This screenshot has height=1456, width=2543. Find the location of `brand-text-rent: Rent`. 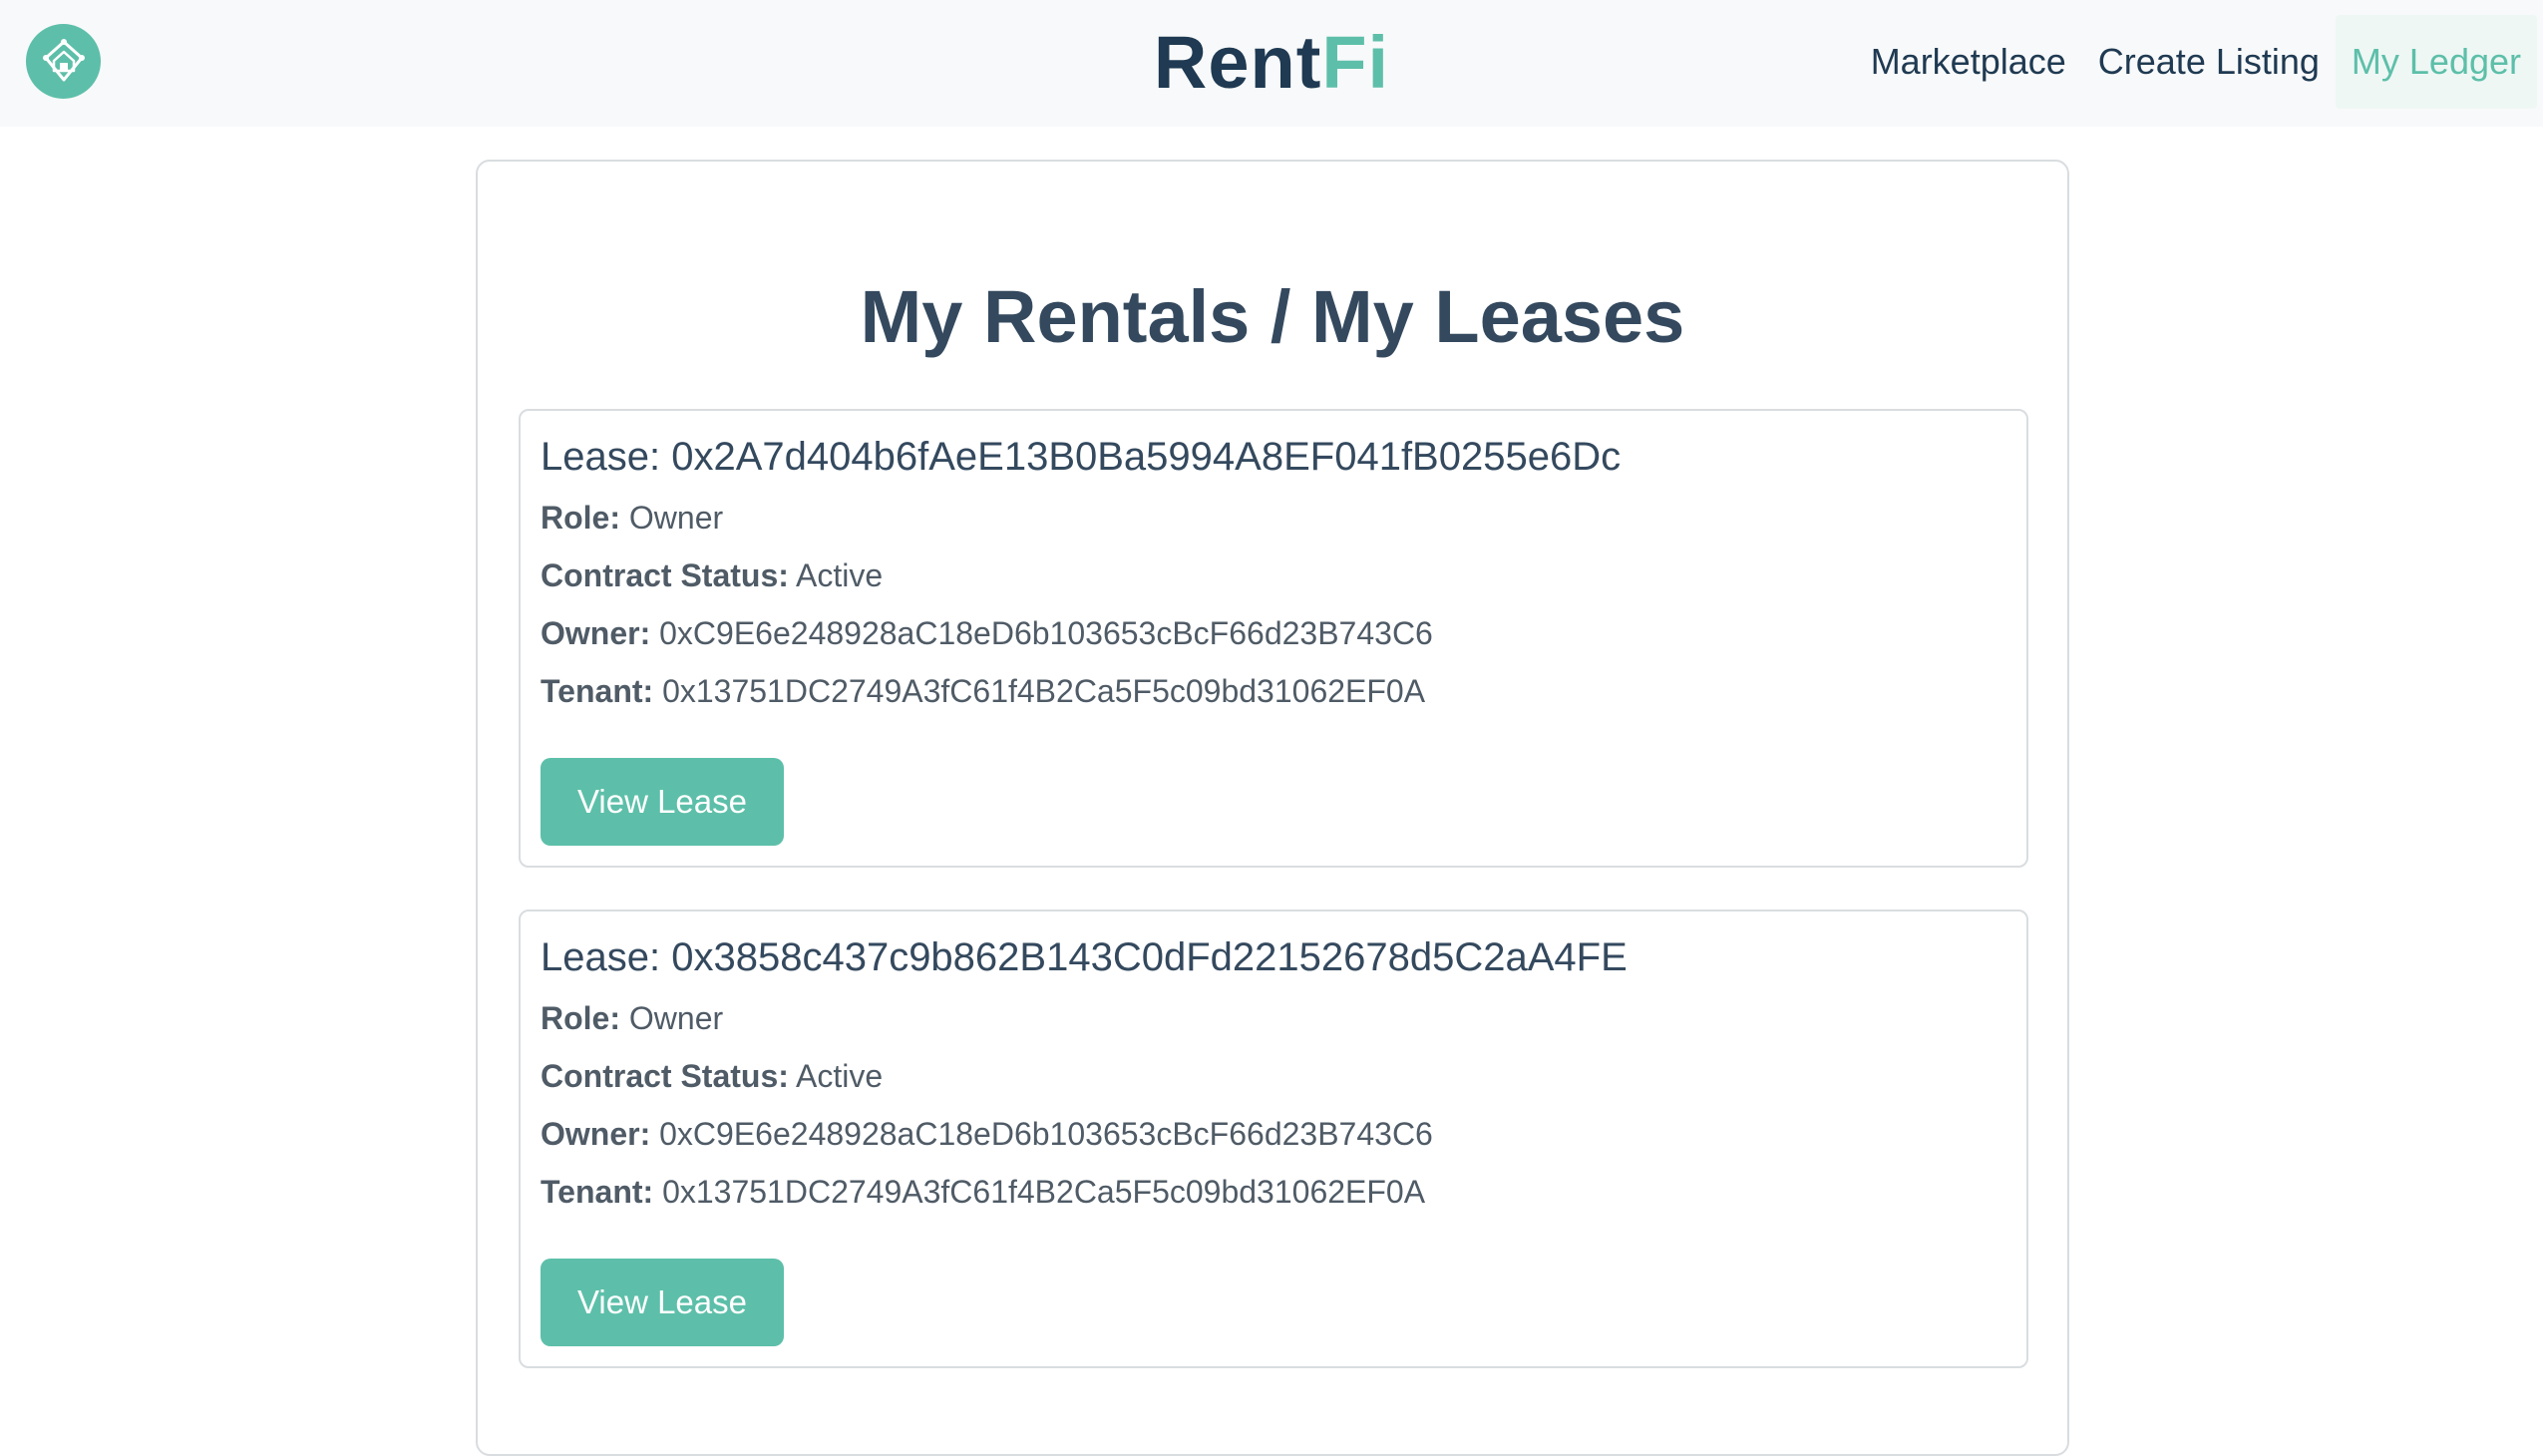

brand-text-rent: Rent is located at coordinates (1237, 62).